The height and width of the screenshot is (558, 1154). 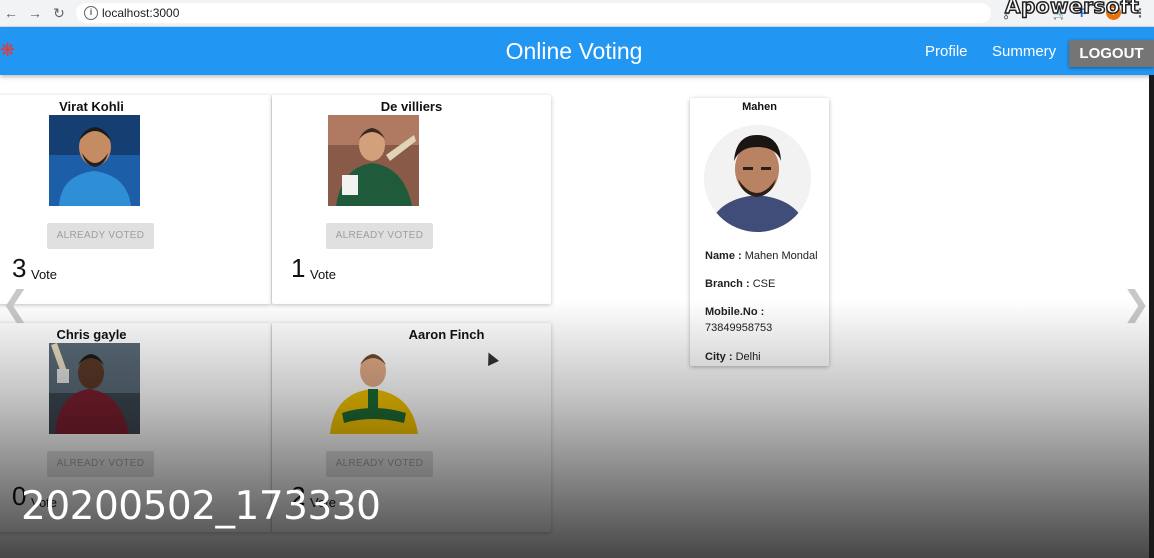 I want to click on site-info-icon: i, so click(x=91, y=13).